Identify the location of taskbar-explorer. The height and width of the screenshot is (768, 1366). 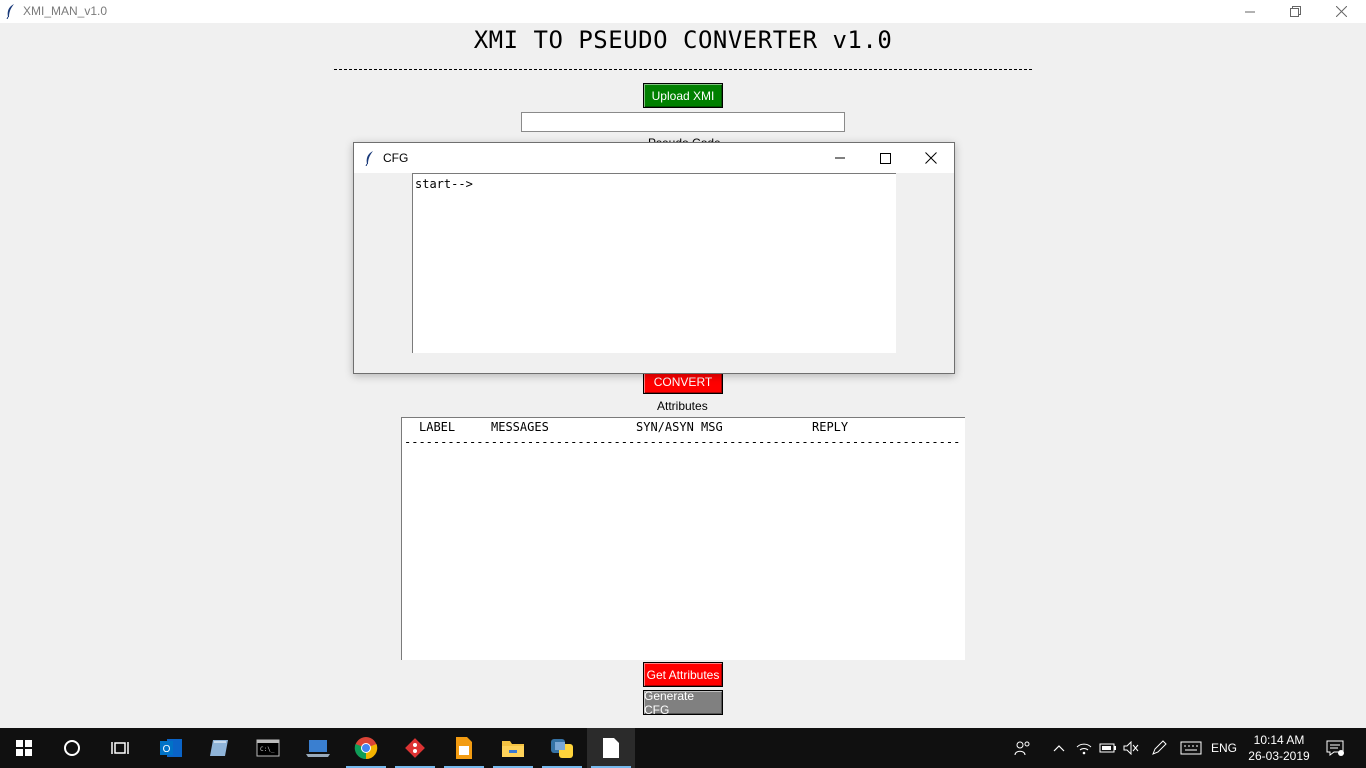
(513, 748).